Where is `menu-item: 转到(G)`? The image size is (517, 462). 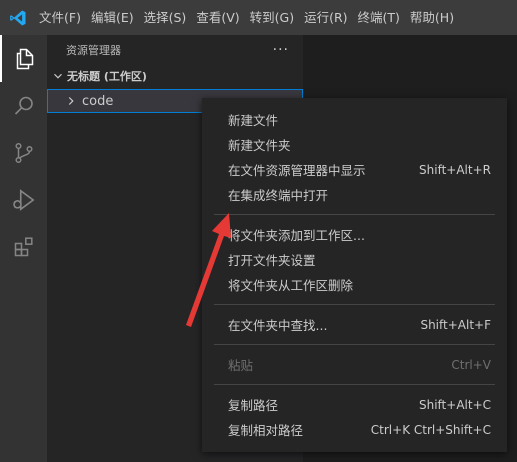 menu-item: 转到(G) is located at coordinates (272, 17).